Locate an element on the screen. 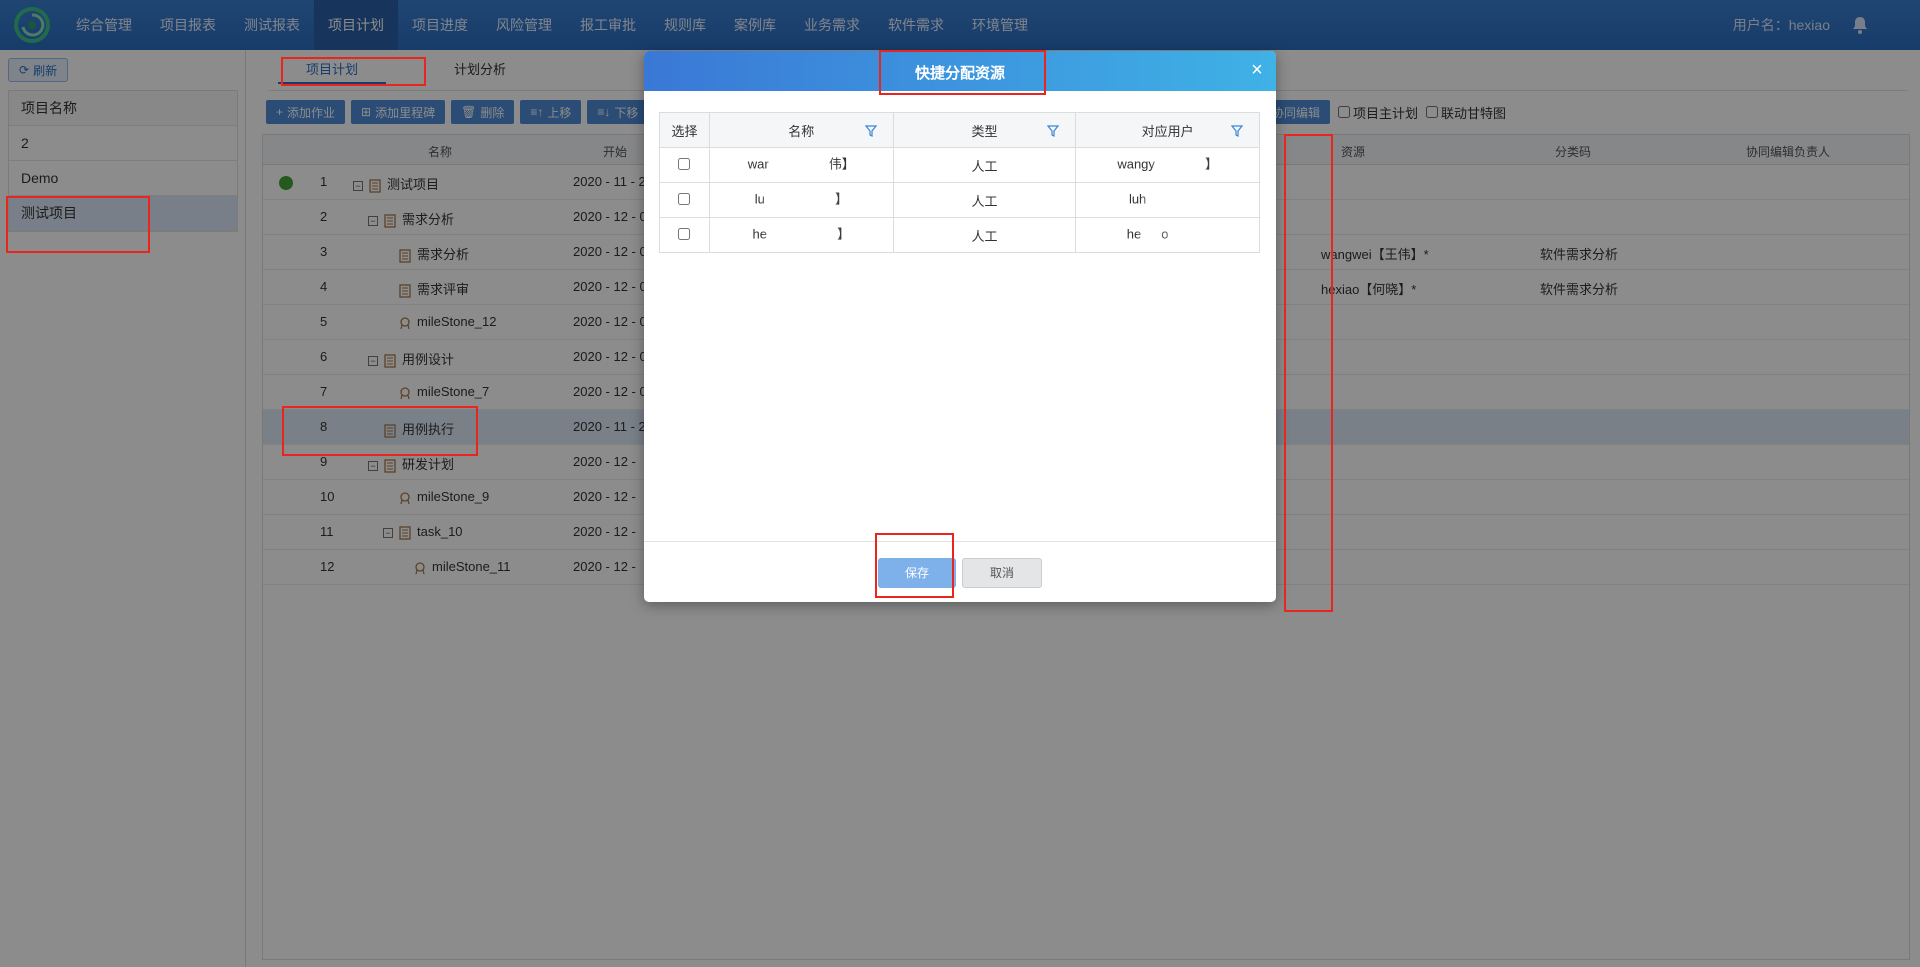 Image resolution: width=1920 pixels, height=967 pixels. annotation-box-resource is located at coordinates (1308, 373).